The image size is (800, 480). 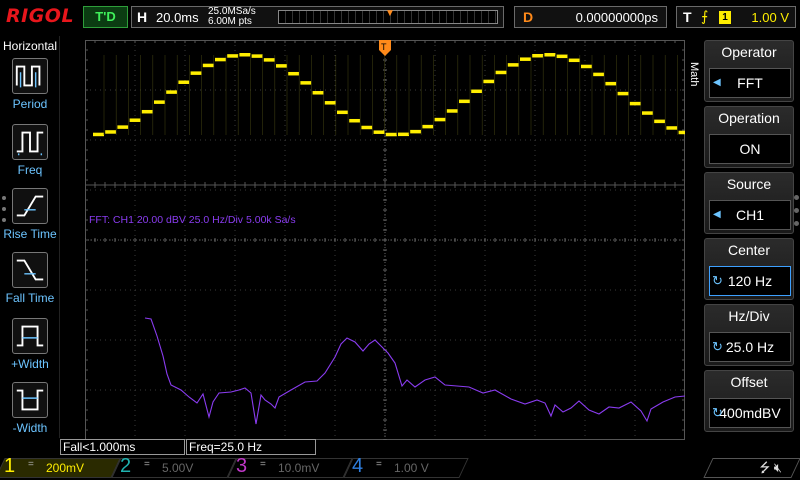 I want to click on menu-operator-value-box: ◀ FFT, so click(x=750, y=83).